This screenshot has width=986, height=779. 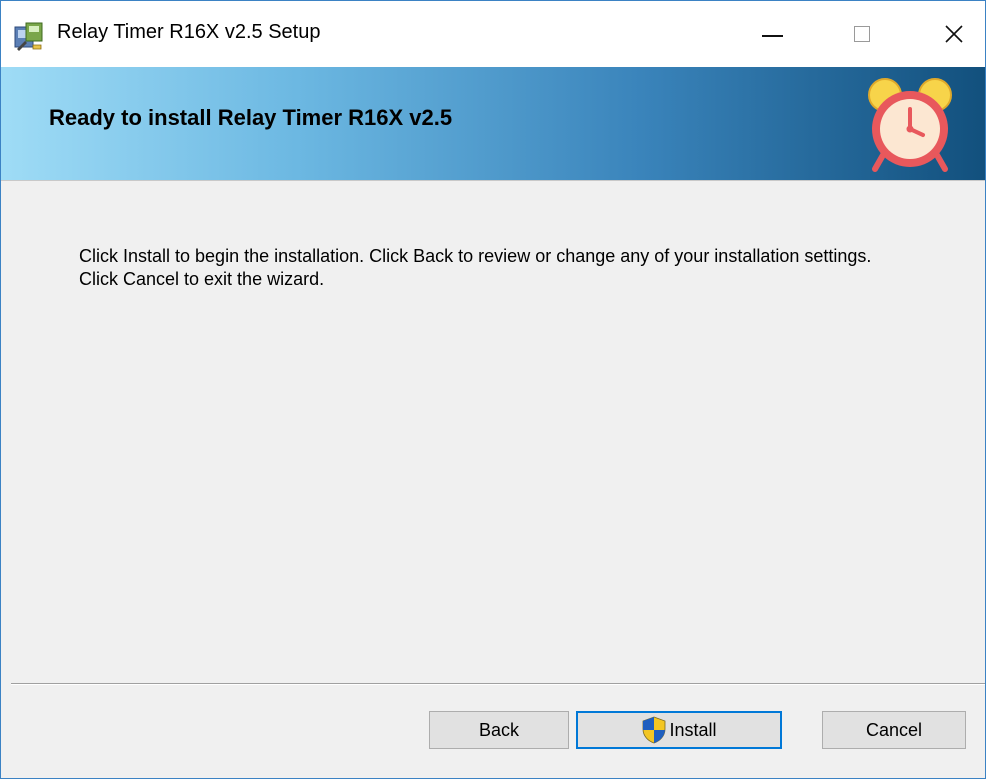 I want to click on installer-app-icon, so click(x=28, y=36).